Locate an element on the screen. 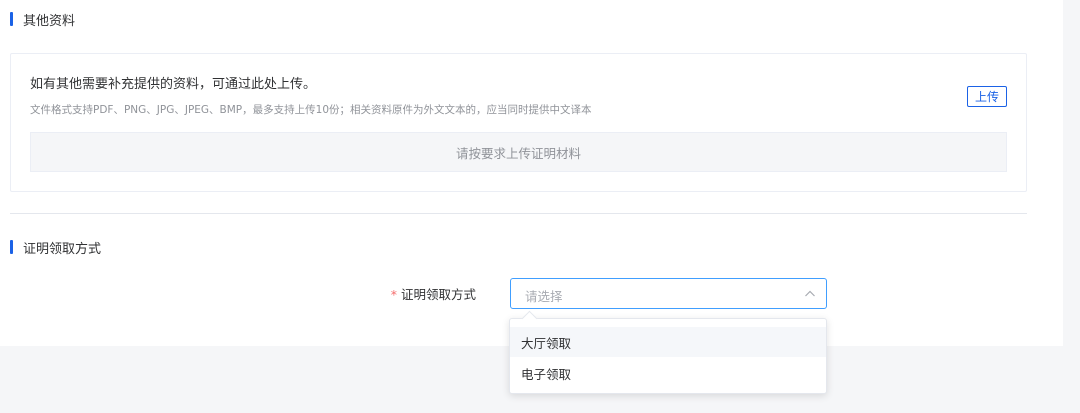 This screenshot has width=1080, height=413. upload-heading: 如有其他需要补充提供的资料，可通过此处上传。 is located at coordinates (173, 84).